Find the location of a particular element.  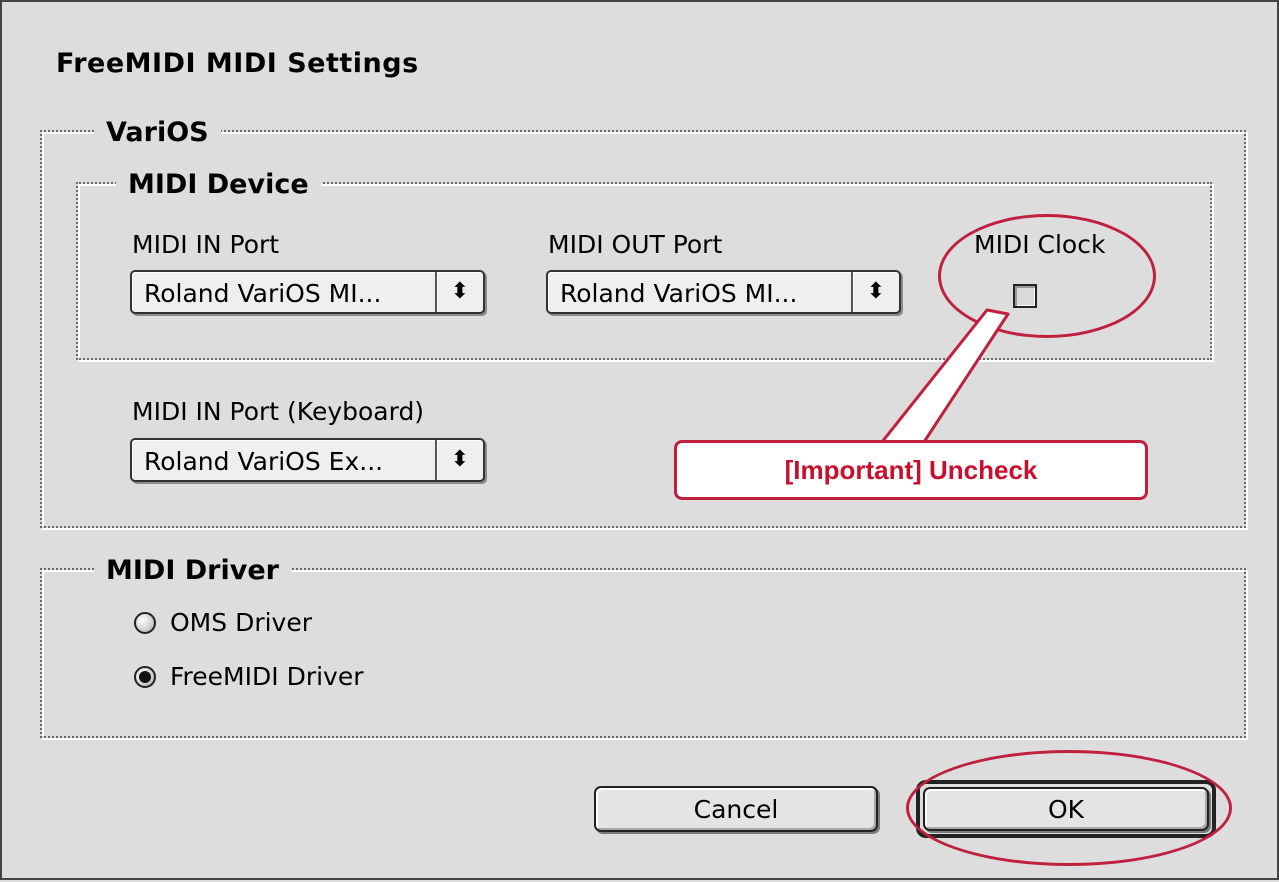

midi-device-group-legend: MIDI Device is located at coordinates (218, 185).